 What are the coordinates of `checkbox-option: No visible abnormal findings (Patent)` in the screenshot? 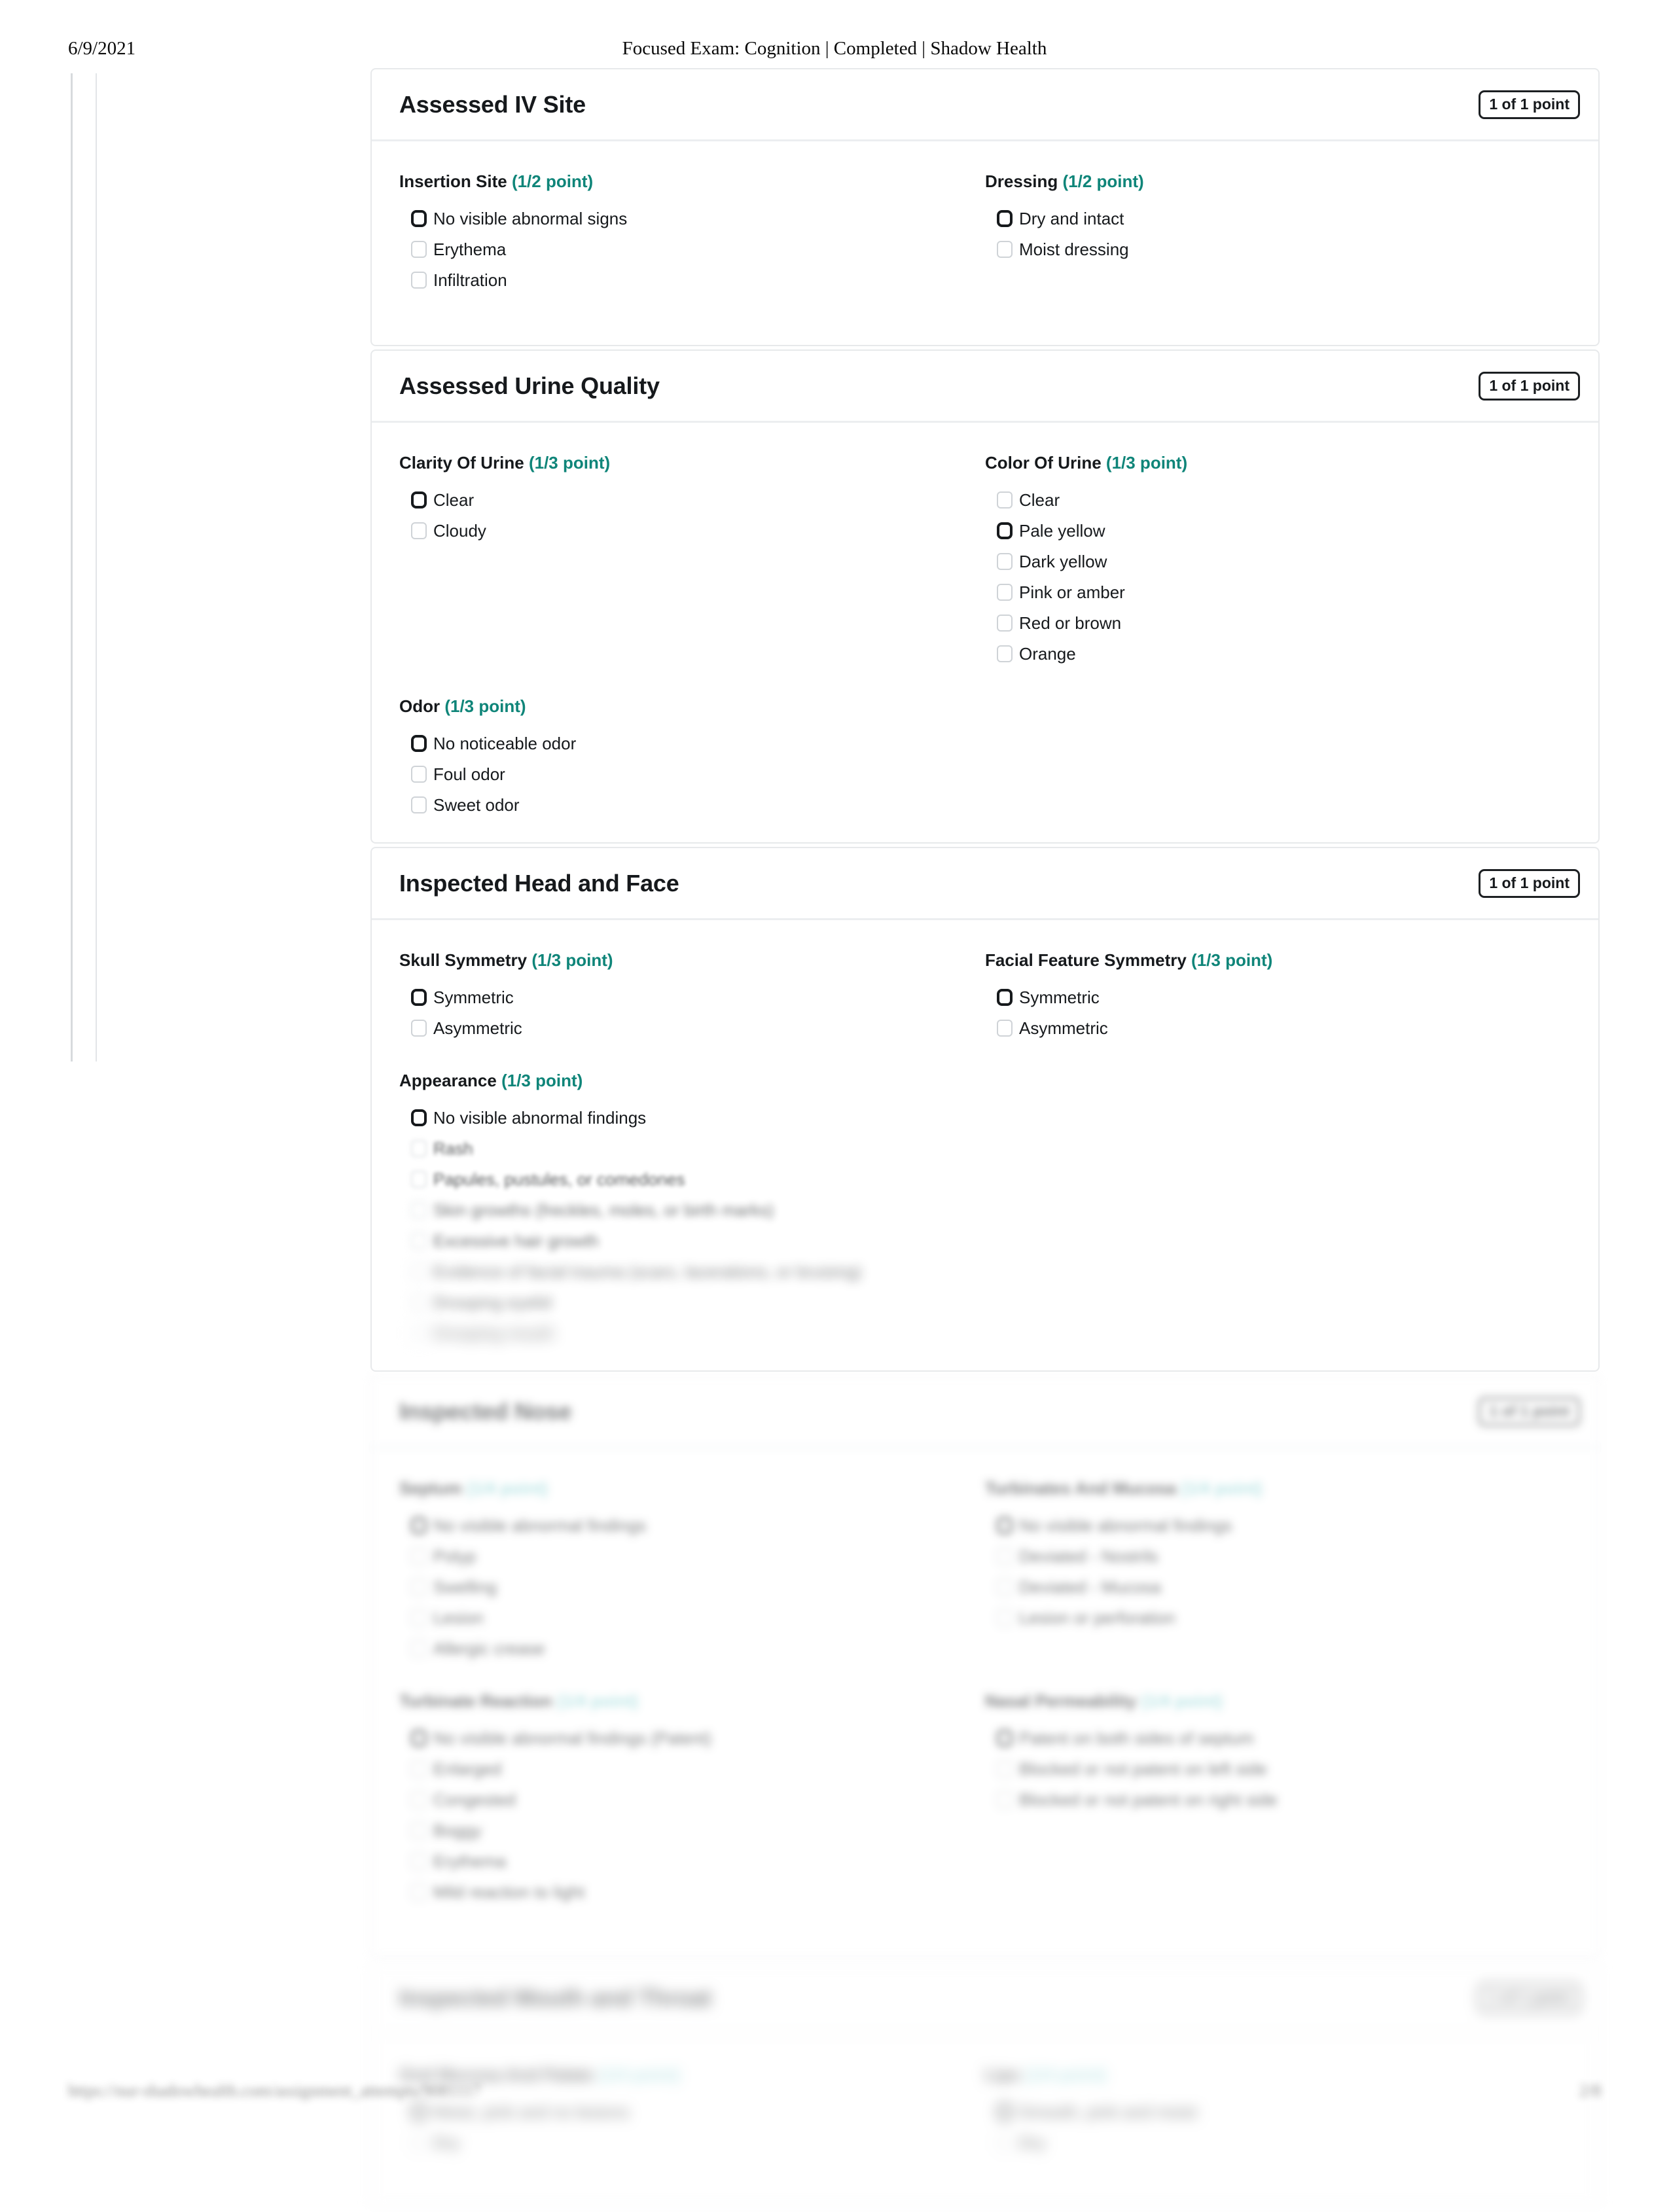 It's located at (682, 1737).